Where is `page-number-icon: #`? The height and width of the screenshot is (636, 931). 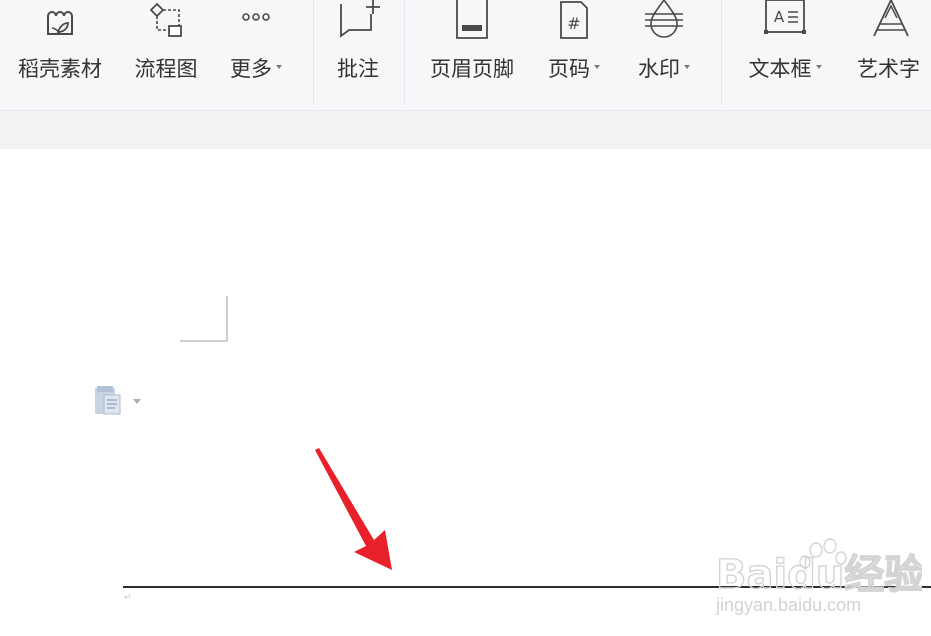
page-number-icon: # is located at coordinates (574, 20).